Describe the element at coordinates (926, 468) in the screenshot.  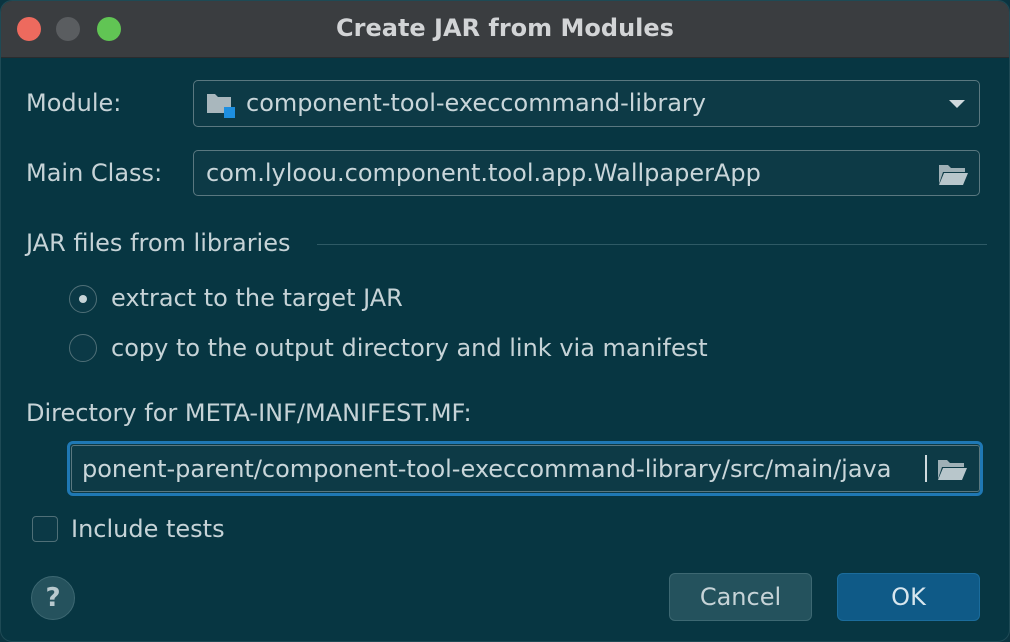
I see `text-cursor` at that location.